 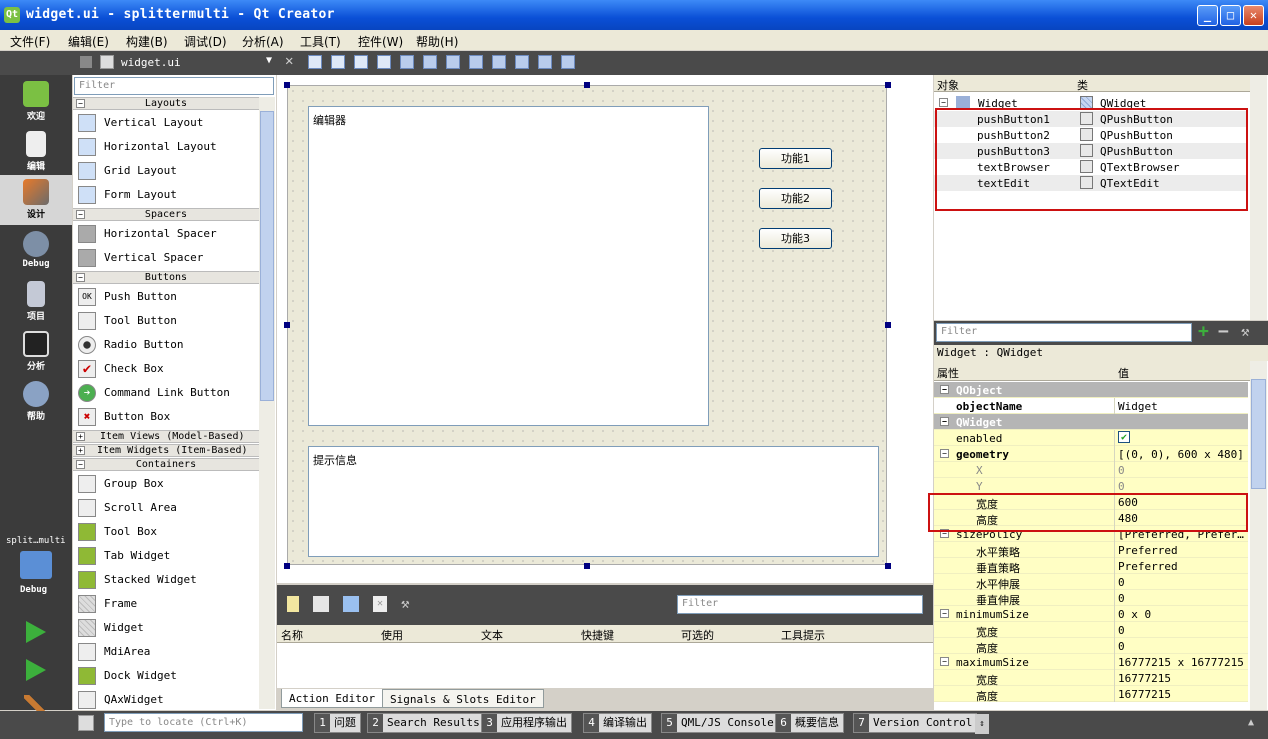 I want to click on adjust-size-icon, so click(x=568, y=62).